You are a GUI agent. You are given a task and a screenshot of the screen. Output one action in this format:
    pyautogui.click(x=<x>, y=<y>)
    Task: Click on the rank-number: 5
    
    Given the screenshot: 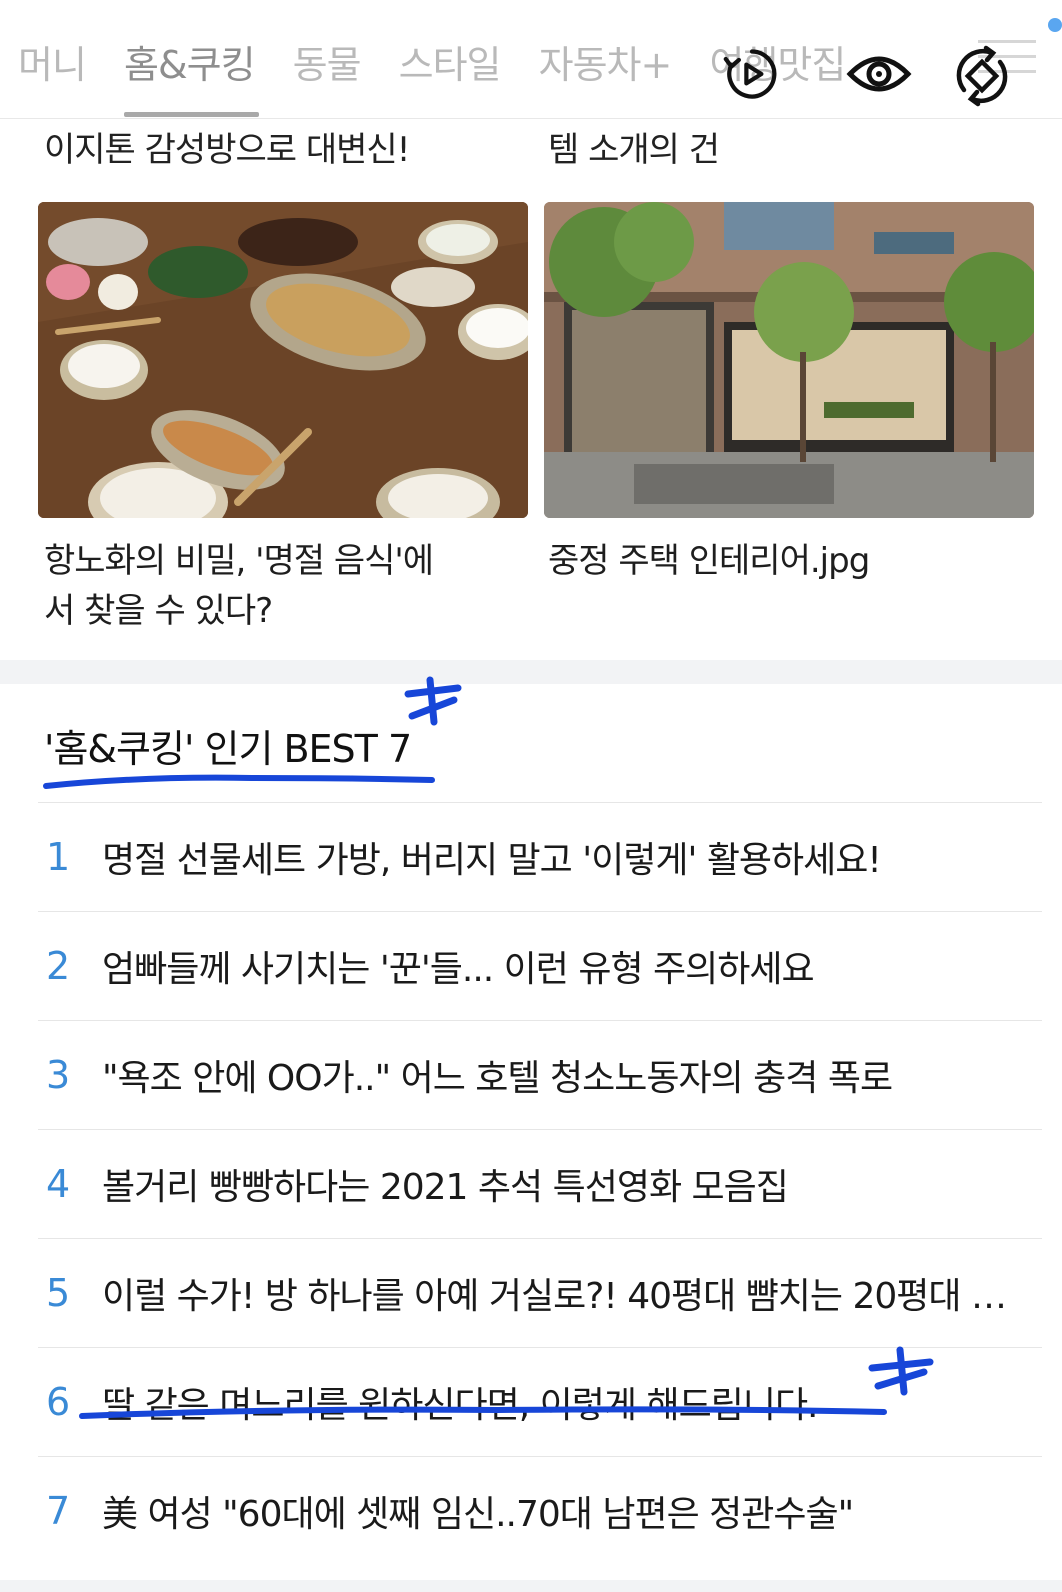 What is the action you would take?
    pyautogui.click(x=58, y=1293)
    